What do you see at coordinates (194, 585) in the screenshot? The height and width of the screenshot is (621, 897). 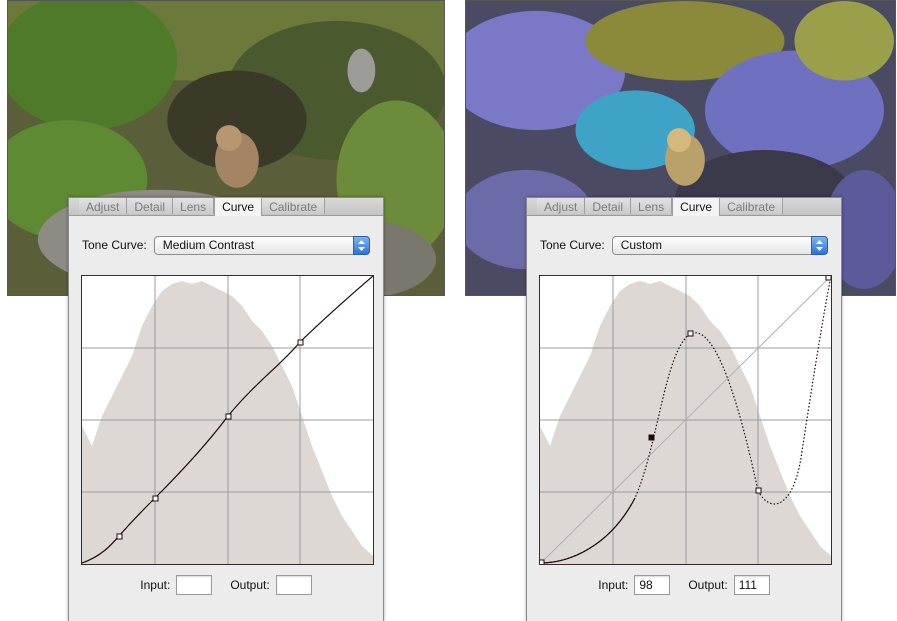 I see `input-field` at bounding box center [194, 585].